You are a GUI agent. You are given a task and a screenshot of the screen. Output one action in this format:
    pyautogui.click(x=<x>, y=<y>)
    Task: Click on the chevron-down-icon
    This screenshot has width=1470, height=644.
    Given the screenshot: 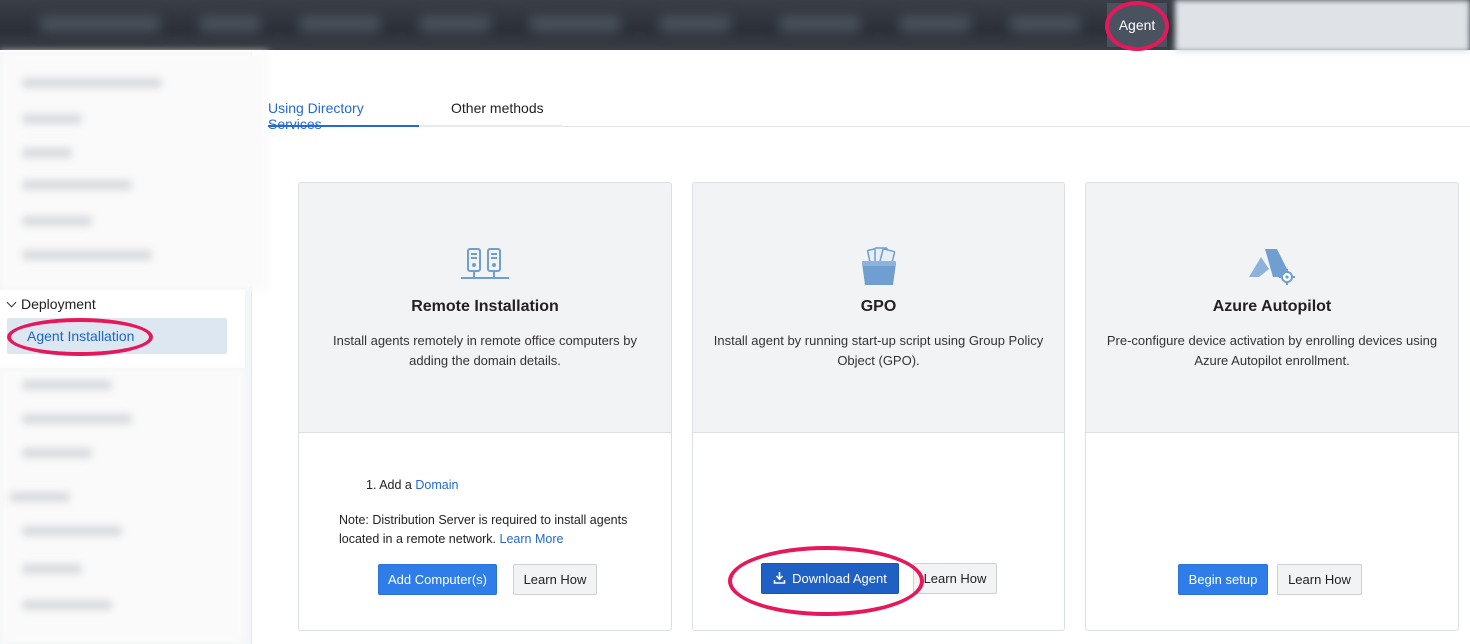 What is the action you would take?
    pyautogui.click(x=11, y=302)
    